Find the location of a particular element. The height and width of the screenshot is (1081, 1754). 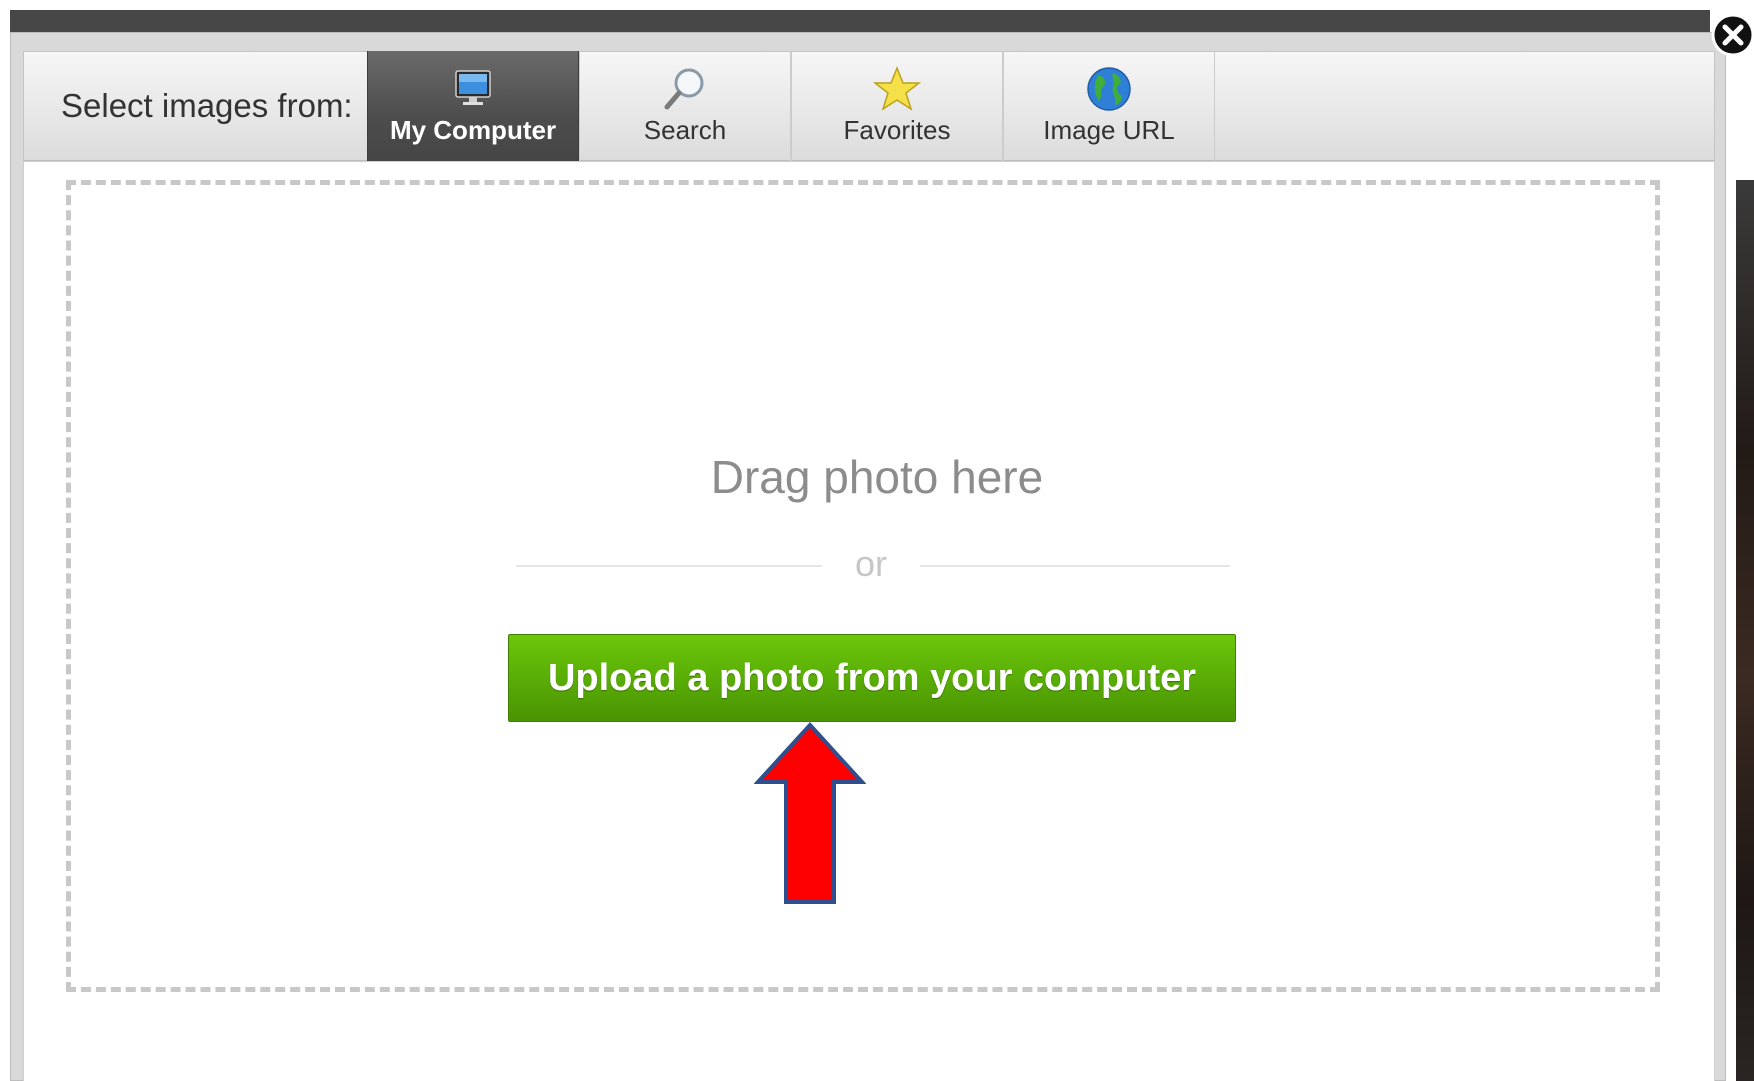

drag-photo-text: Drag photo here is located at coordinates (877, 477).